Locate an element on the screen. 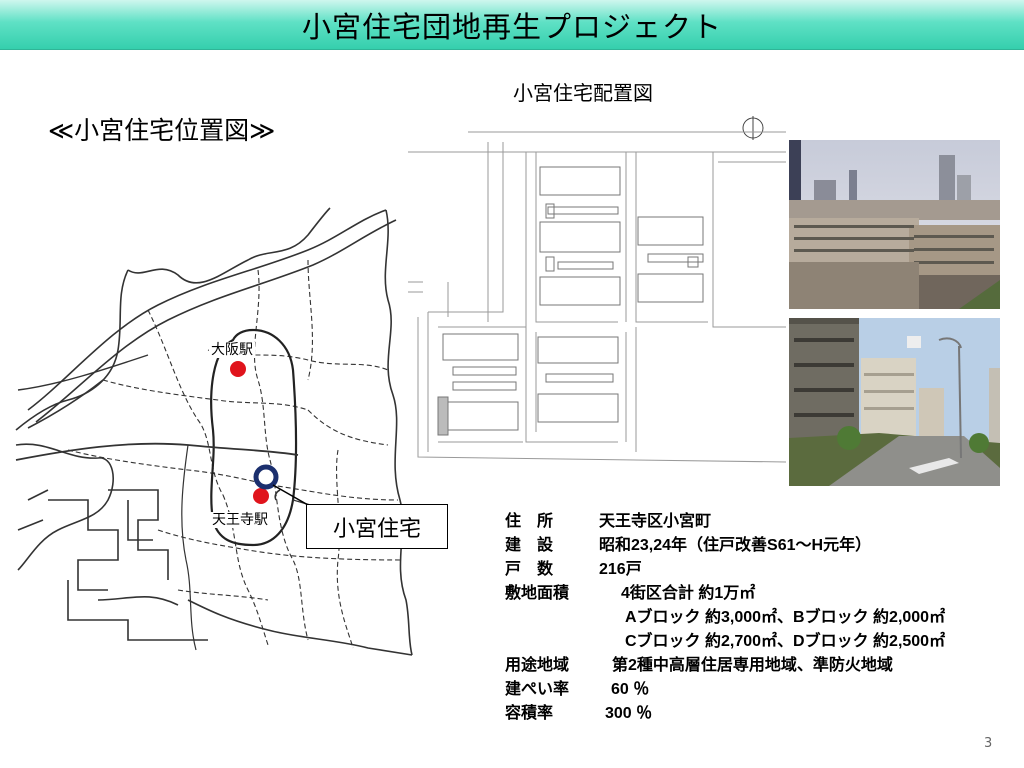 The image size is (1024, 768). slide-title: 小宮住宅団地再生プロジェクト is located at coordinates (511, 26).